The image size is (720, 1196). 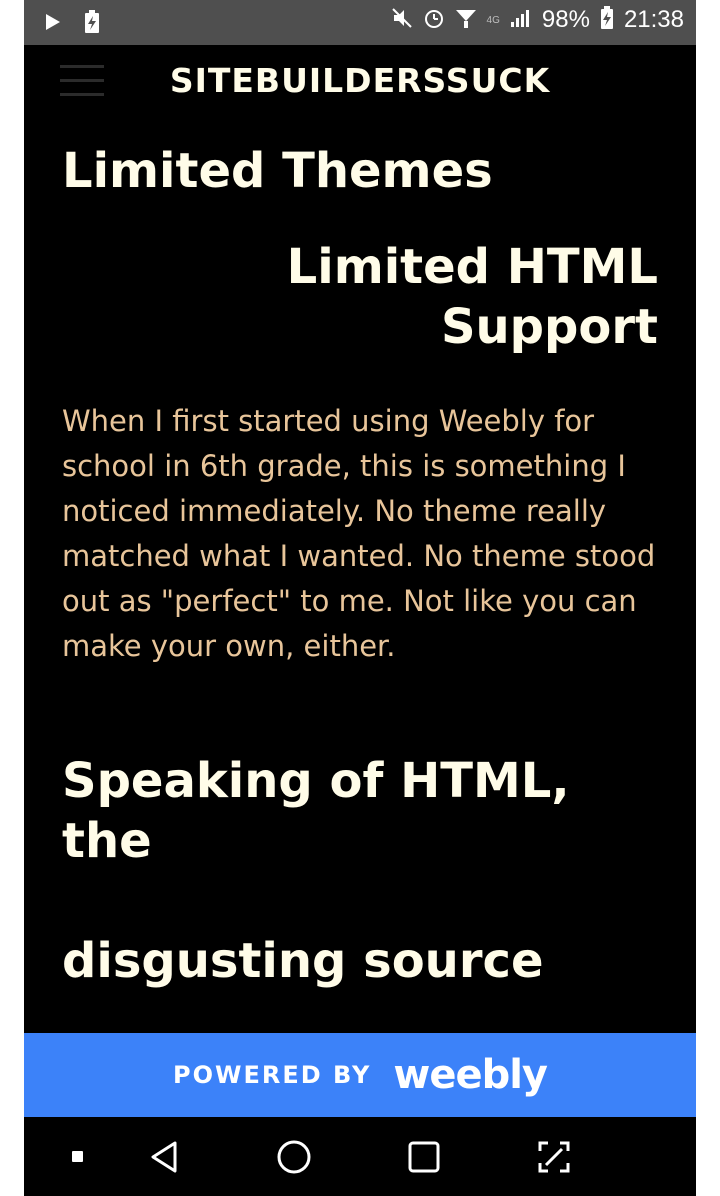 I want to click on screenshot-edit-icon, so click(x=554, y=1157).